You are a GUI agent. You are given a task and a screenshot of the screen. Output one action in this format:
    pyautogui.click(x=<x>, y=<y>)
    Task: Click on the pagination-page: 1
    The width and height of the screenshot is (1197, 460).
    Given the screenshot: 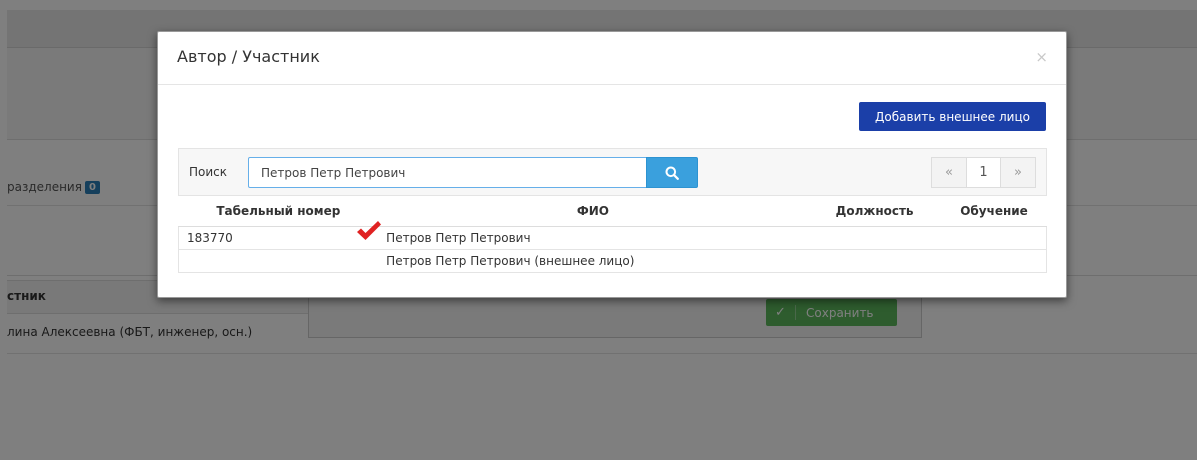 What is the action you would take?
    pyautogui.click(x=983, y=172)
    